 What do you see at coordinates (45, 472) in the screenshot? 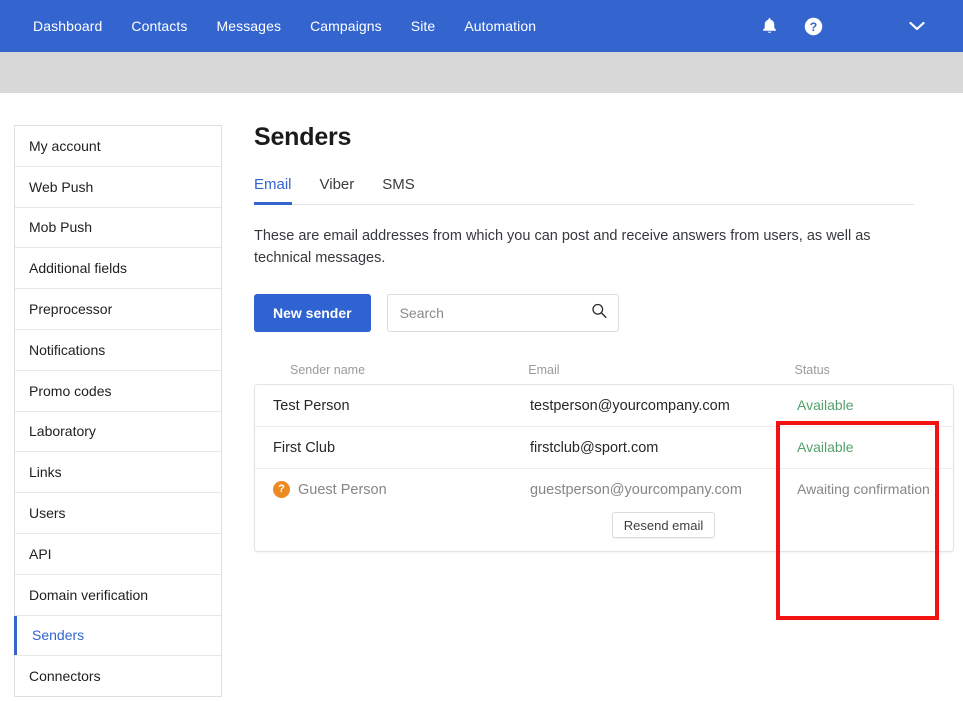
I see `sidebar-item-label: Links` at bounding box center [45, 472].